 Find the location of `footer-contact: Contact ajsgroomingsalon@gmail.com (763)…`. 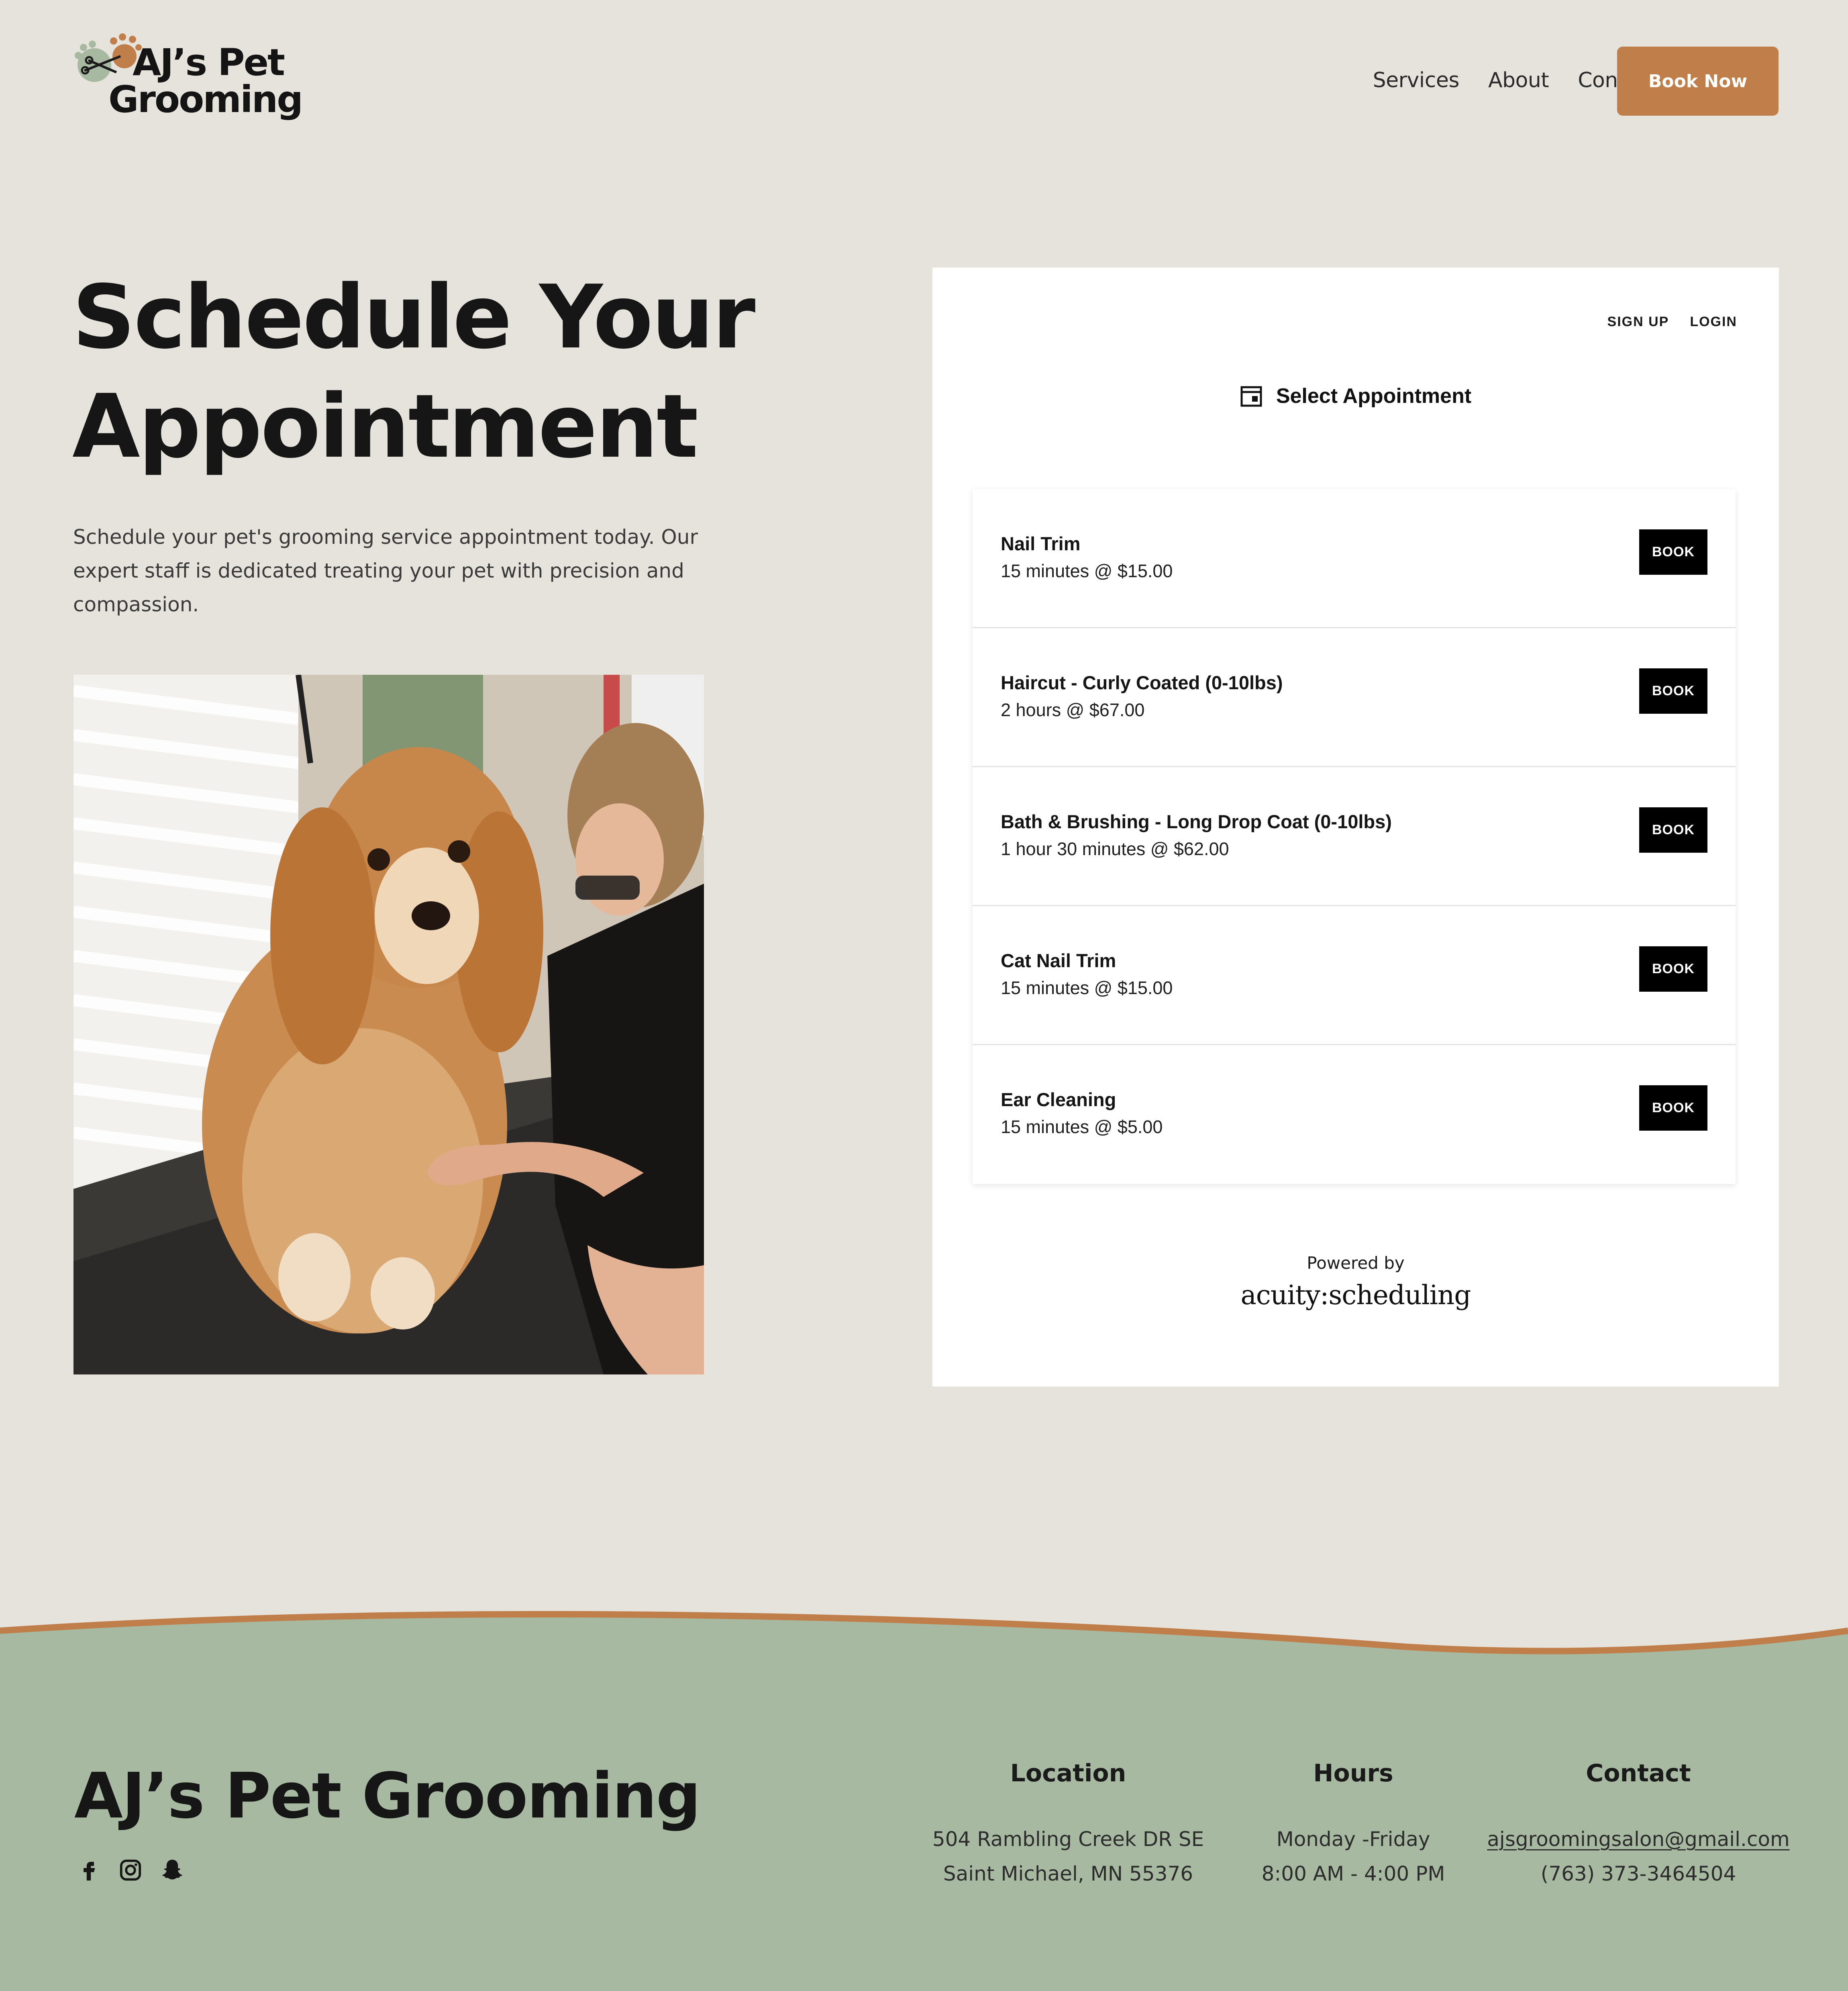

footer-contact: Contact ajsgroomingsalon@gmail.com (763)… is located at coordinates (1638, 1825).